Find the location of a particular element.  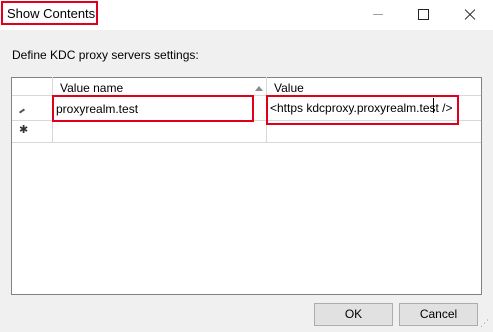

instructions-label: Define KDC proxy servers settings: is located at coordinates (105, 55).